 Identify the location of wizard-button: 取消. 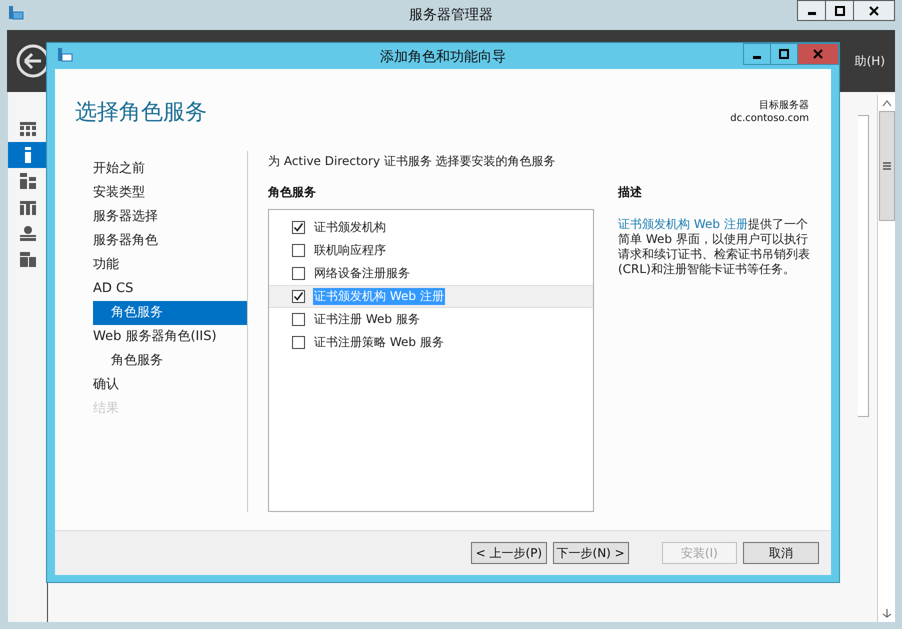
(781, 553).